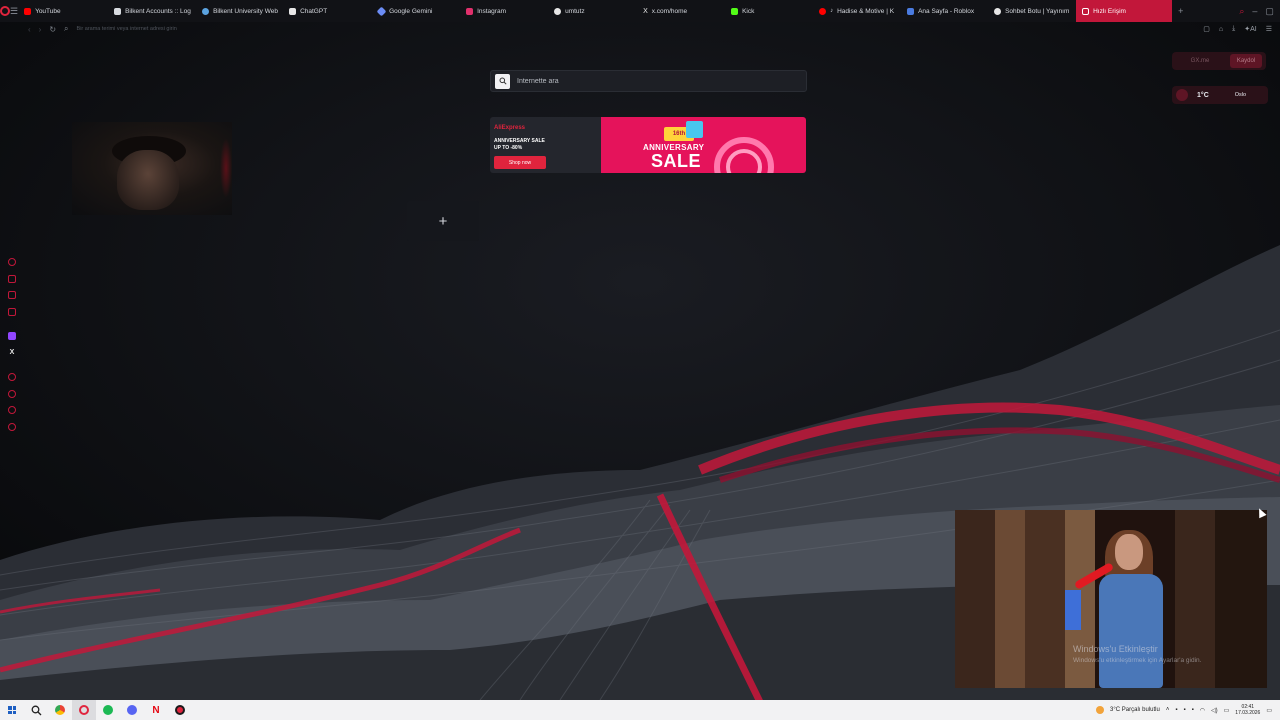 The width and height of the screenshot is (1280, 720). What do you see at coordinates (1200, 61) in the screenshot?
I see `gx-label: GX.me` at bounding box center [1200, 61].